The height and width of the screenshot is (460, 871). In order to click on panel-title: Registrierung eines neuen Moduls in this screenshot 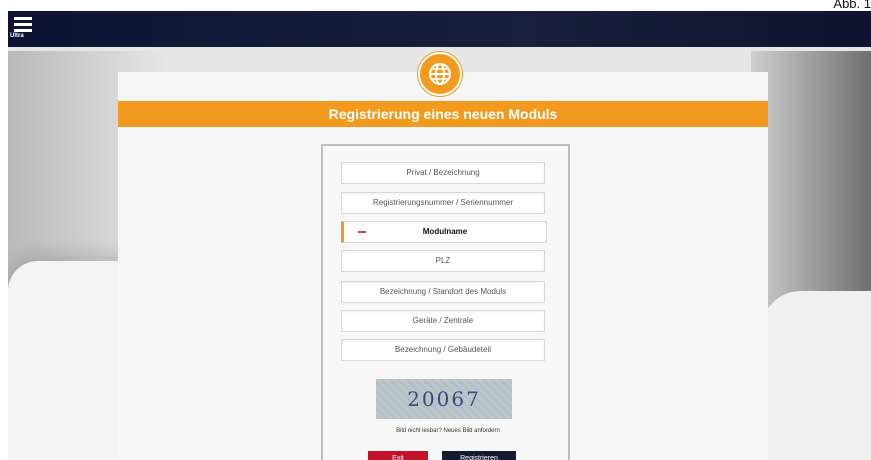, I will do `click(443, 114)`.